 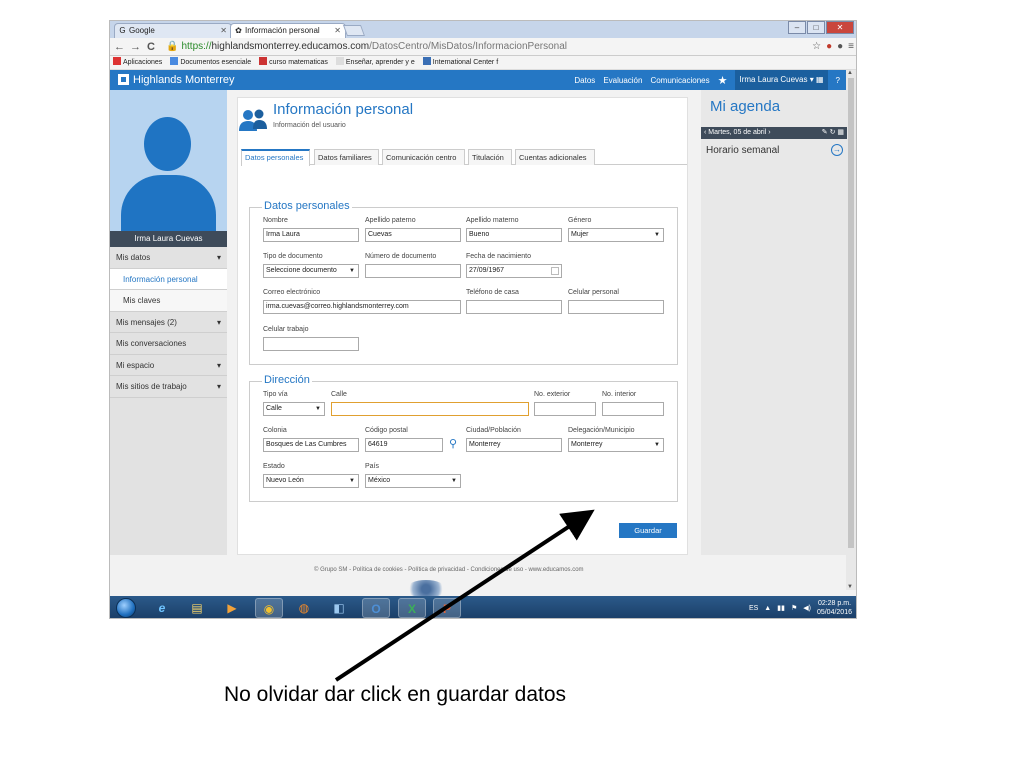 I want to click on annotation-arrow, so click(x=464, y=595).